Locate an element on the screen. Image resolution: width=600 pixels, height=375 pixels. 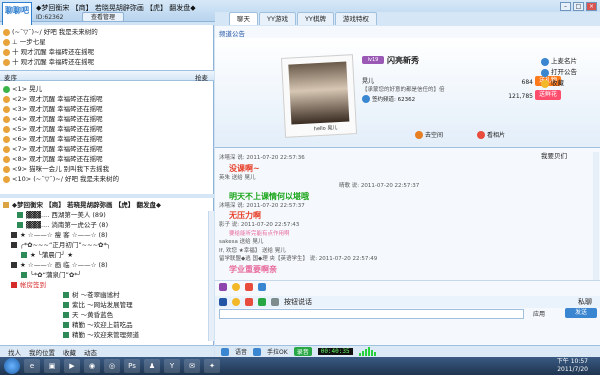
list-item: <3> 观才沉醒 幸福砖还在摇呢 is located at coordinates (107, 109).